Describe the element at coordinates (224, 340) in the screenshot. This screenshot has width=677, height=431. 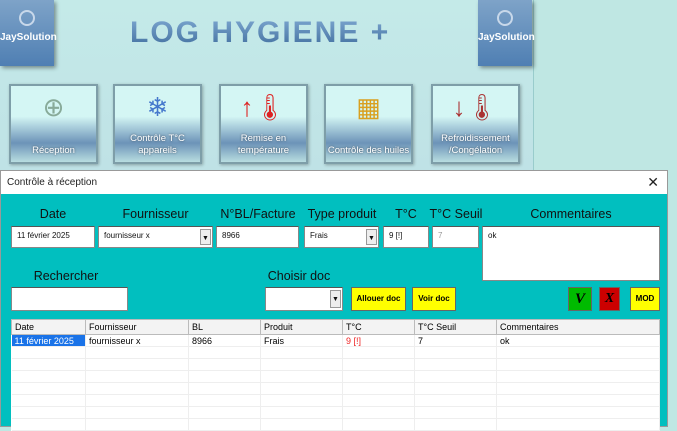
I see `cell-bl: 8966` at that location.